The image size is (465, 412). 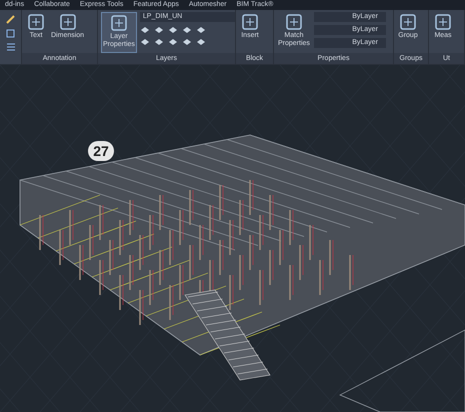 I want to click on callout-label: 27, so click(x=101, y=151).